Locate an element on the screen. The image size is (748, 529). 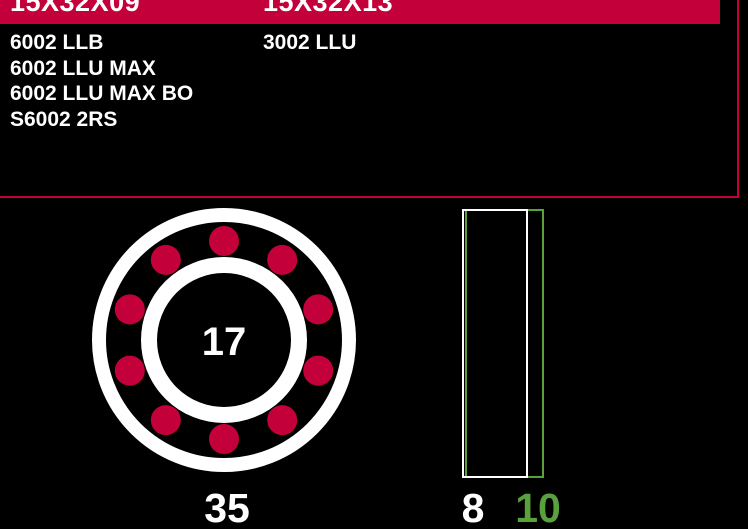
bearing-side-view: 8 10 is located at coordinates (511, 369).